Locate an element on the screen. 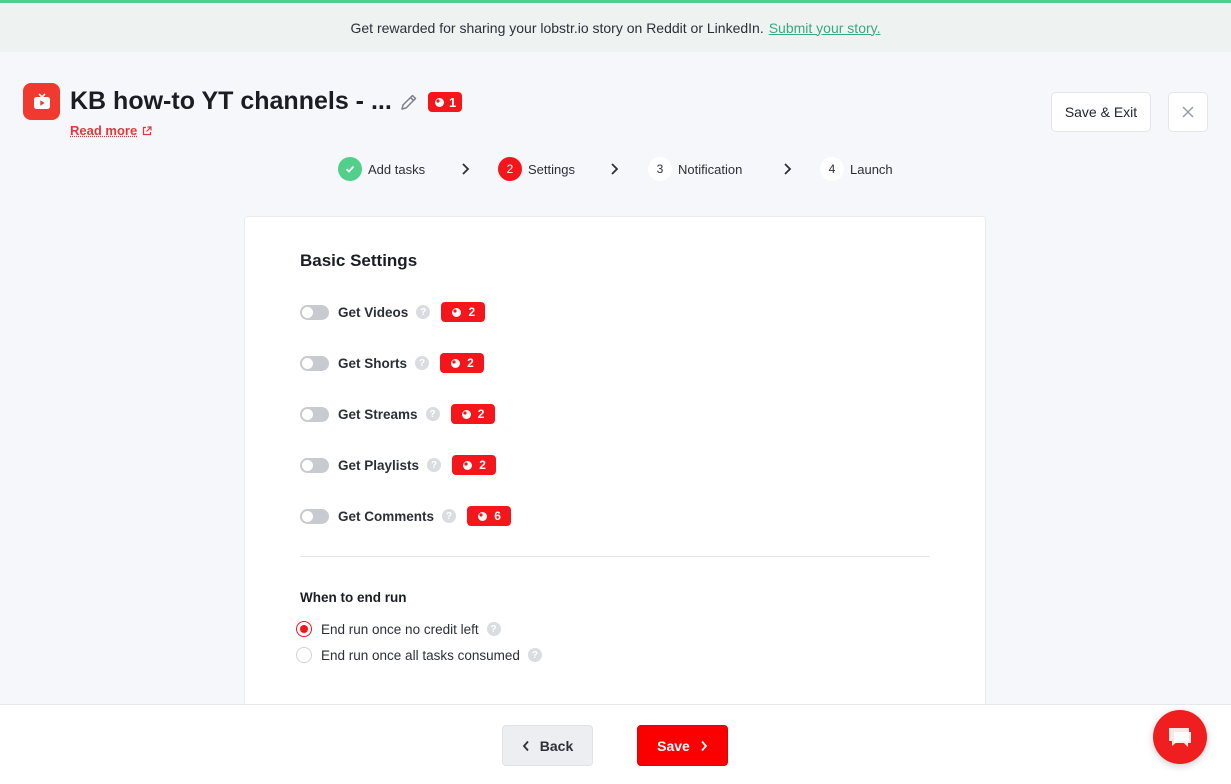 The width and height of the screenshot is (1231, 784). setting-label: Get Comments is located at coordinates (386, 516).